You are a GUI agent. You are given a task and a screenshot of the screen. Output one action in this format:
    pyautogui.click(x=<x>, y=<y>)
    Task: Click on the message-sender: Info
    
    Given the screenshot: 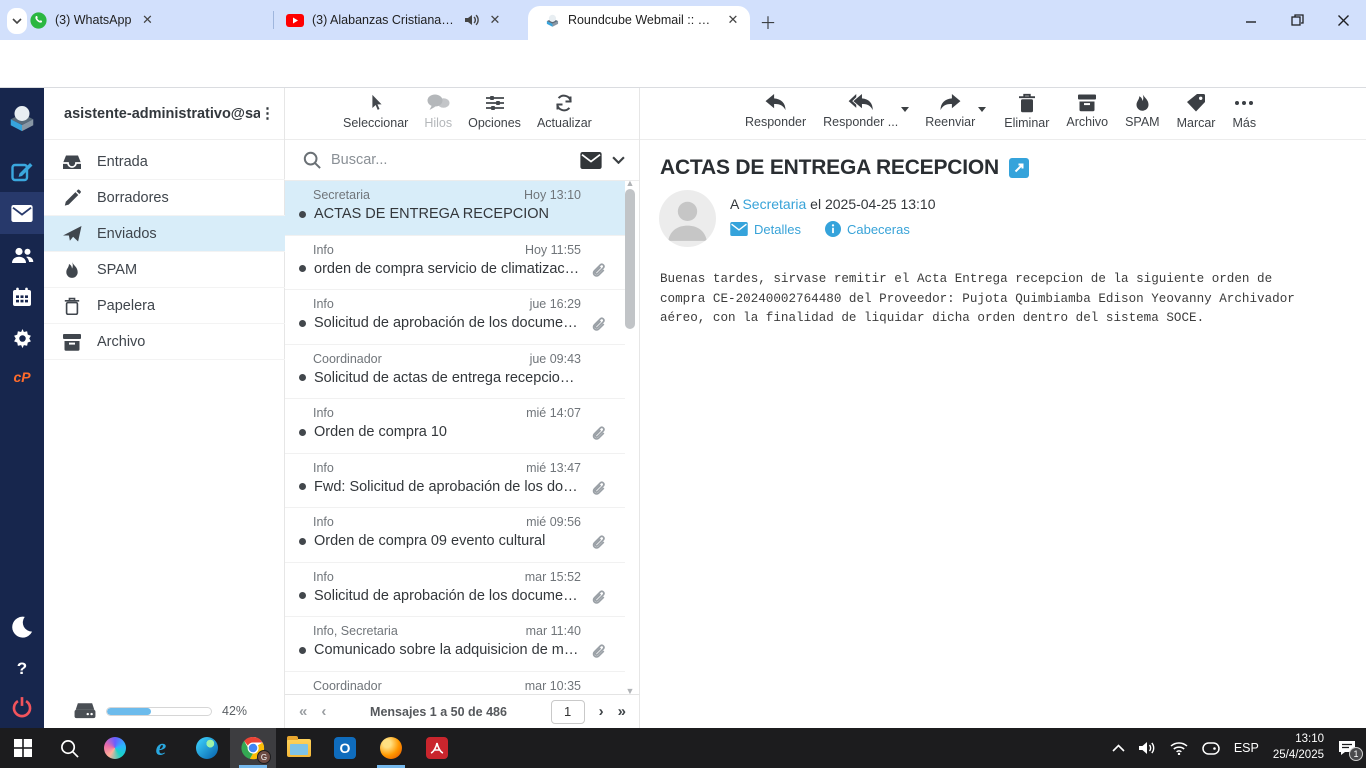 What is the action you would take?
    pyautogui.click(x=323, y=304)
    